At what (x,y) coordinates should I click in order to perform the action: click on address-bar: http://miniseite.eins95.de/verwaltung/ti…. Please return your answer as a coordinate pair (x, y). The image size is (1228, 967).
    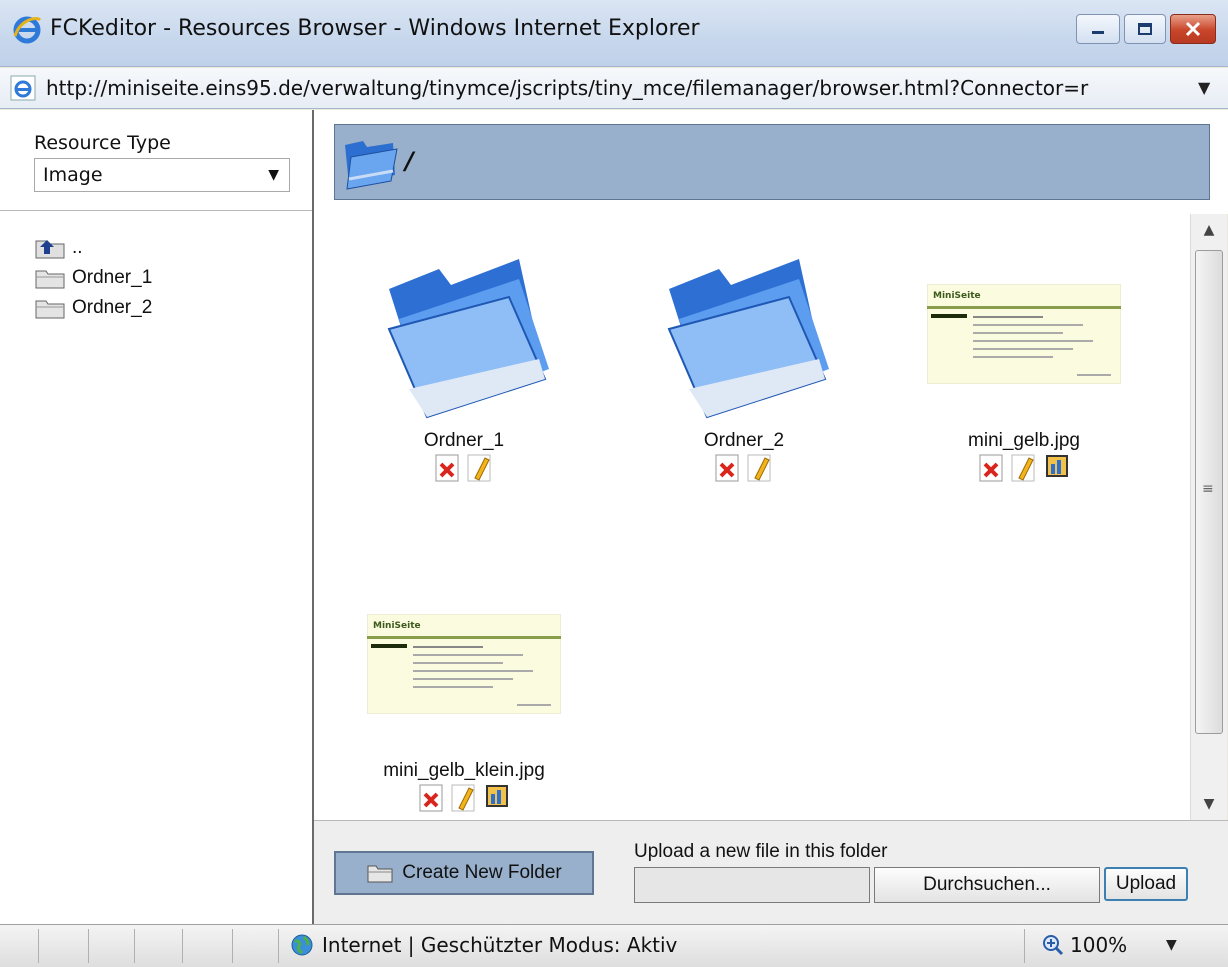
    Looking at the image, I should click on (614, 88).